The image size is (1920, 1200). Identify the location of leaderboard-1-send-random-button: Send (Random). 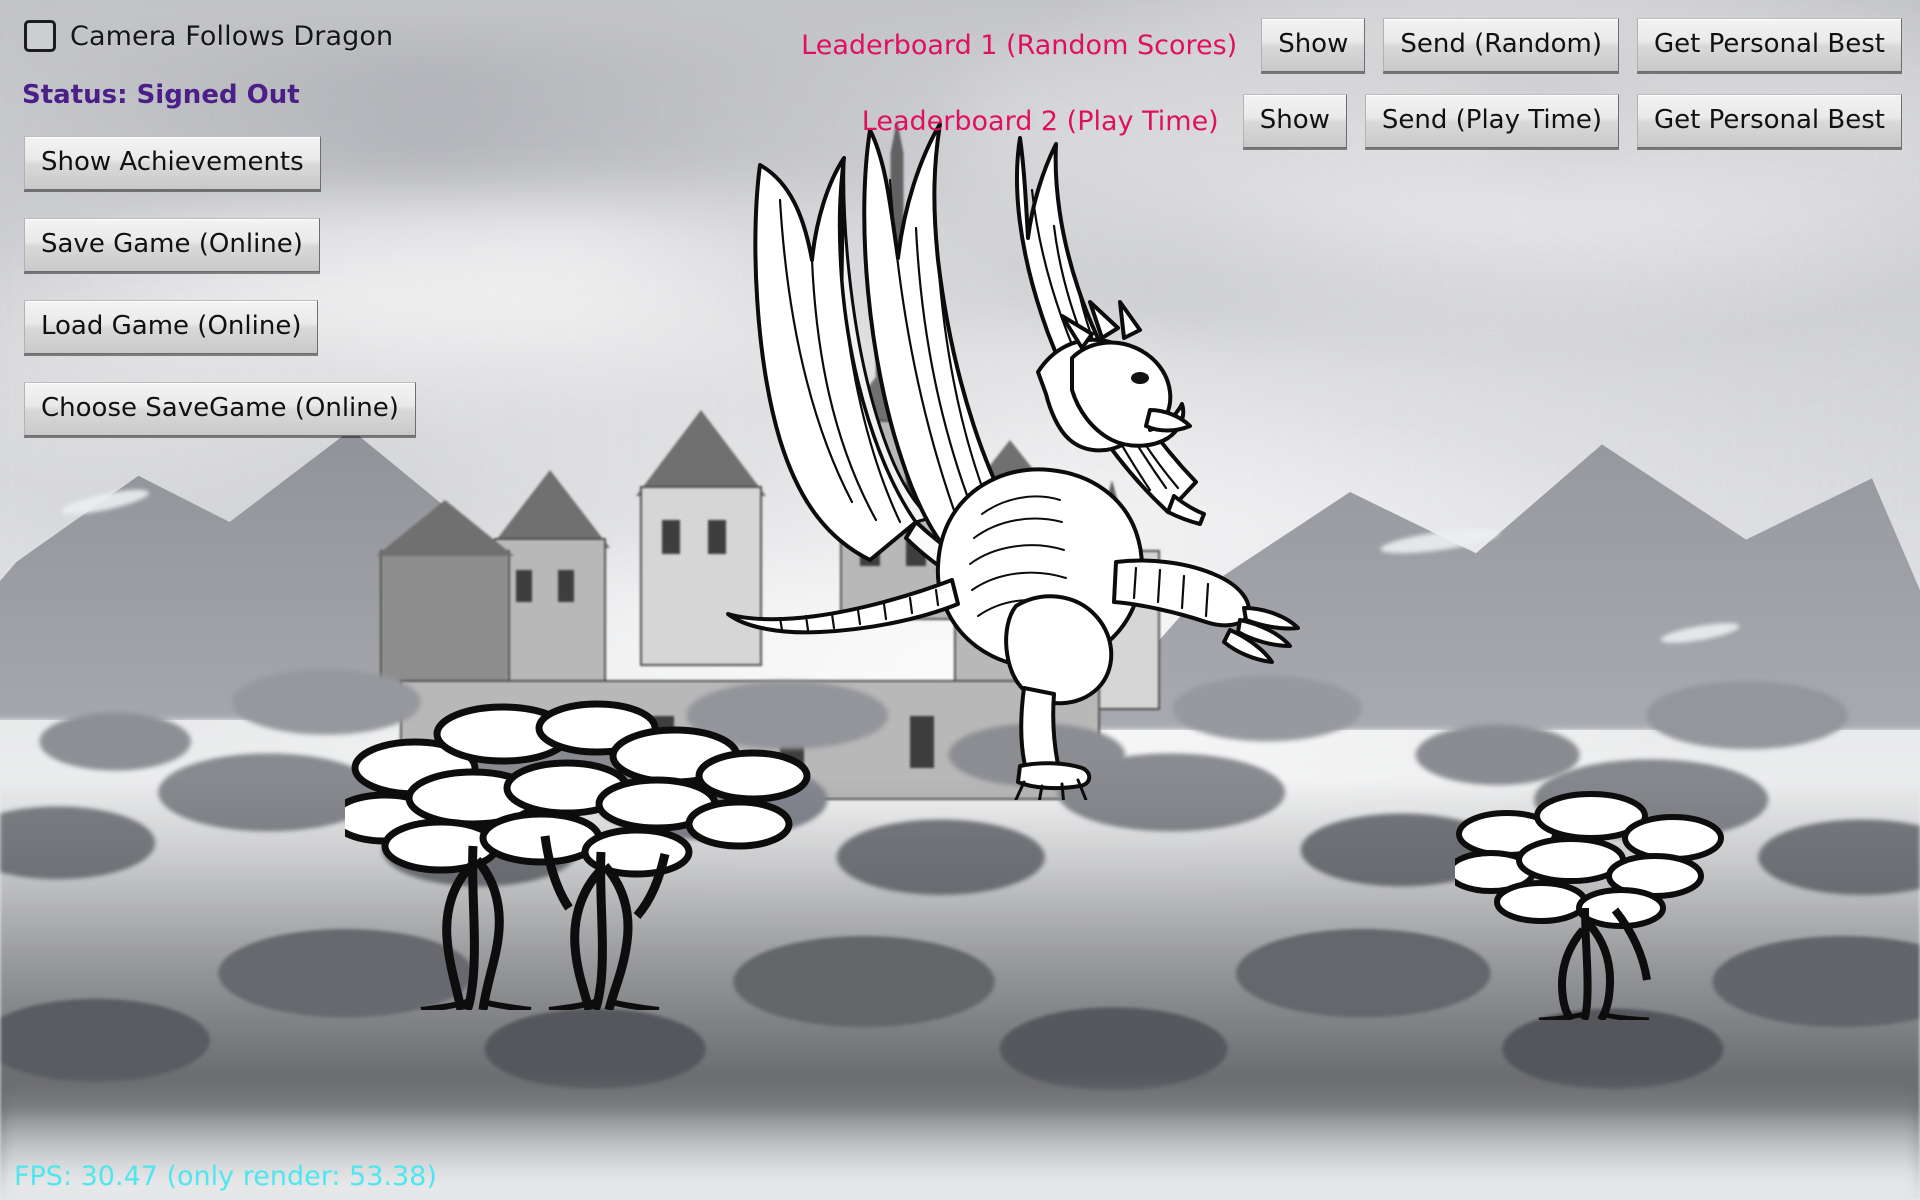
(1501, 45).